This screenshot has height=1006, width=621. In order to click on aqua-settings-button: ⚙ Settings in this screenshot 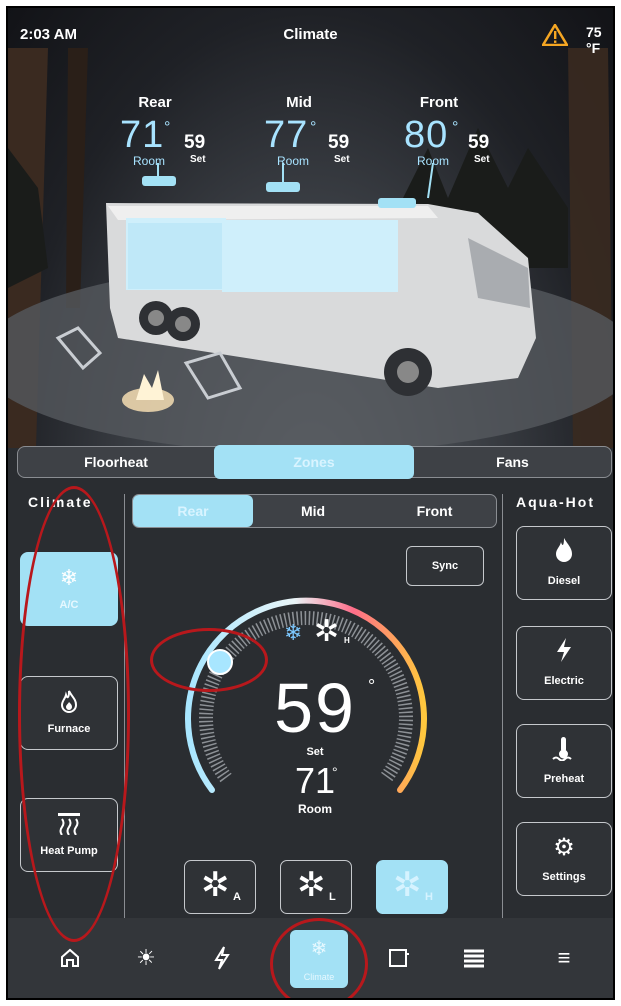, I will do `click(564, 859)`.